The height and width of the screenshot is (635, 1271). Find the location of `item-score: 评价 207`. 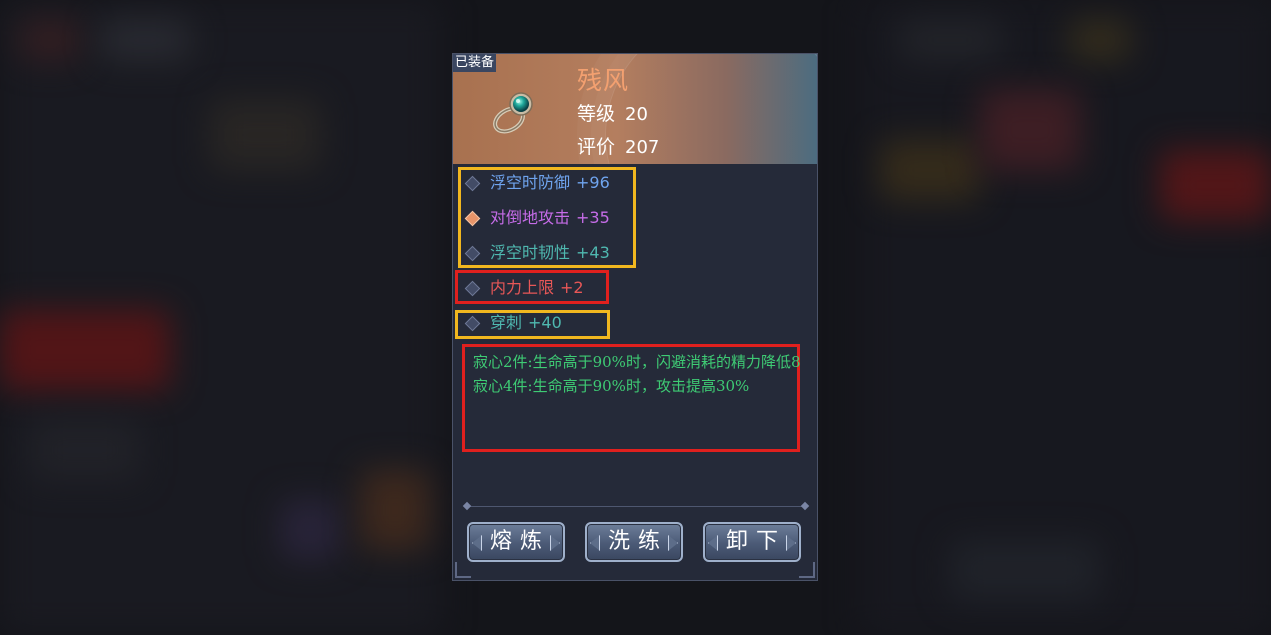

item-score: 评价 207 is located at coordinates (618, 147).